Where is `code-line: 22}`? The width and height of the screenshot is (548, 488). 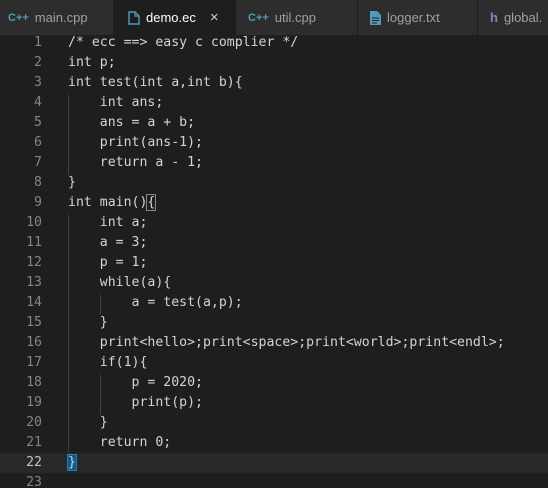
code-line: 22} is located at coordinates (274, 463).